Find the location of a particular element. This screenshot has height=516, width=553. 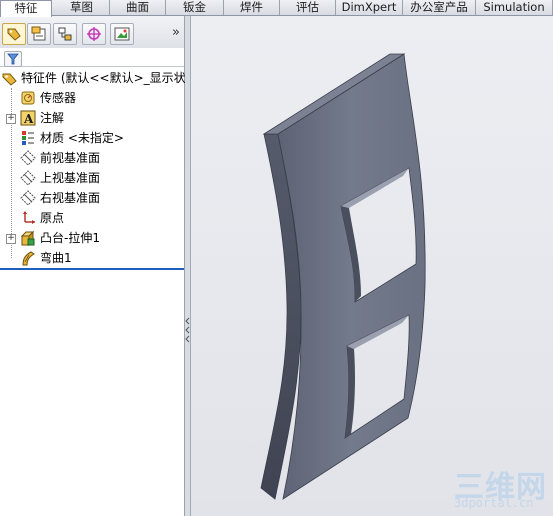

expand-chevron-icon: » is located at coordinates (176, 33).